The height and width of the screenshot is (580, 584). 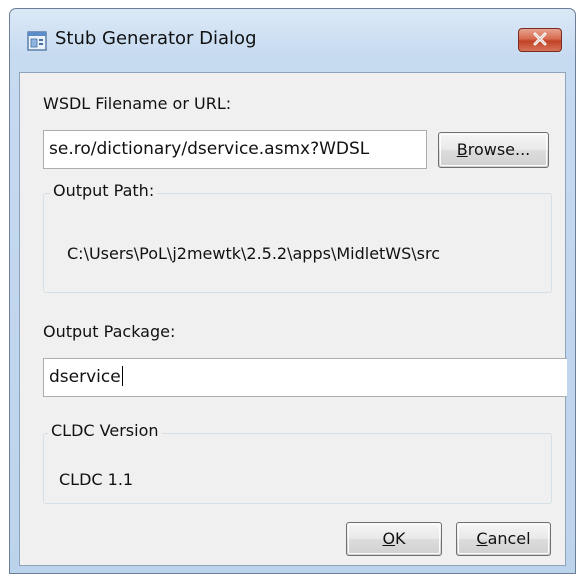 I want to click on ok-button: OK, so click(x=394, y=539).